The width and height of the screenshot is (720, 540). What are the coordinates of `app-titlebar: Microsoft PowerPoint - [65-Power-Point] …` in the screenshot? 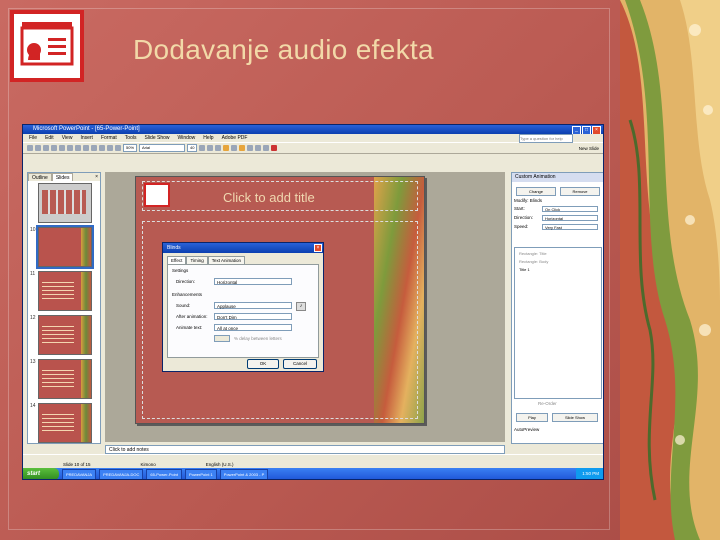 It's located at (313, 130).